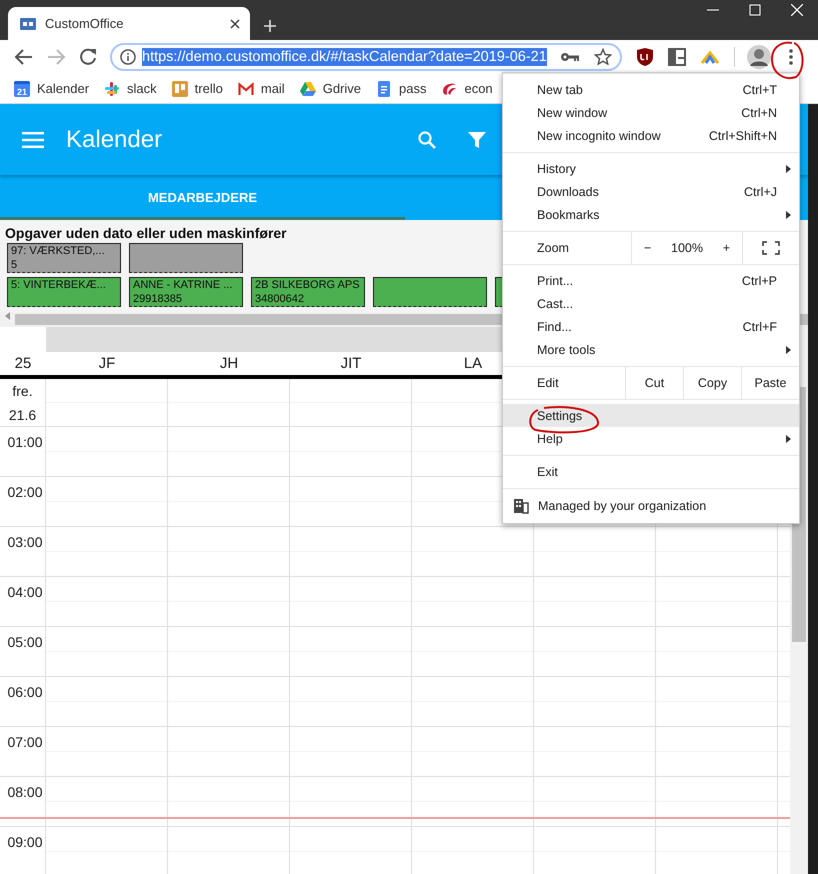 Image resolution: width=818 pixels, height=874 pixels. I want to click on menu-item: Print... Ctrl+P, so click(651, 280).